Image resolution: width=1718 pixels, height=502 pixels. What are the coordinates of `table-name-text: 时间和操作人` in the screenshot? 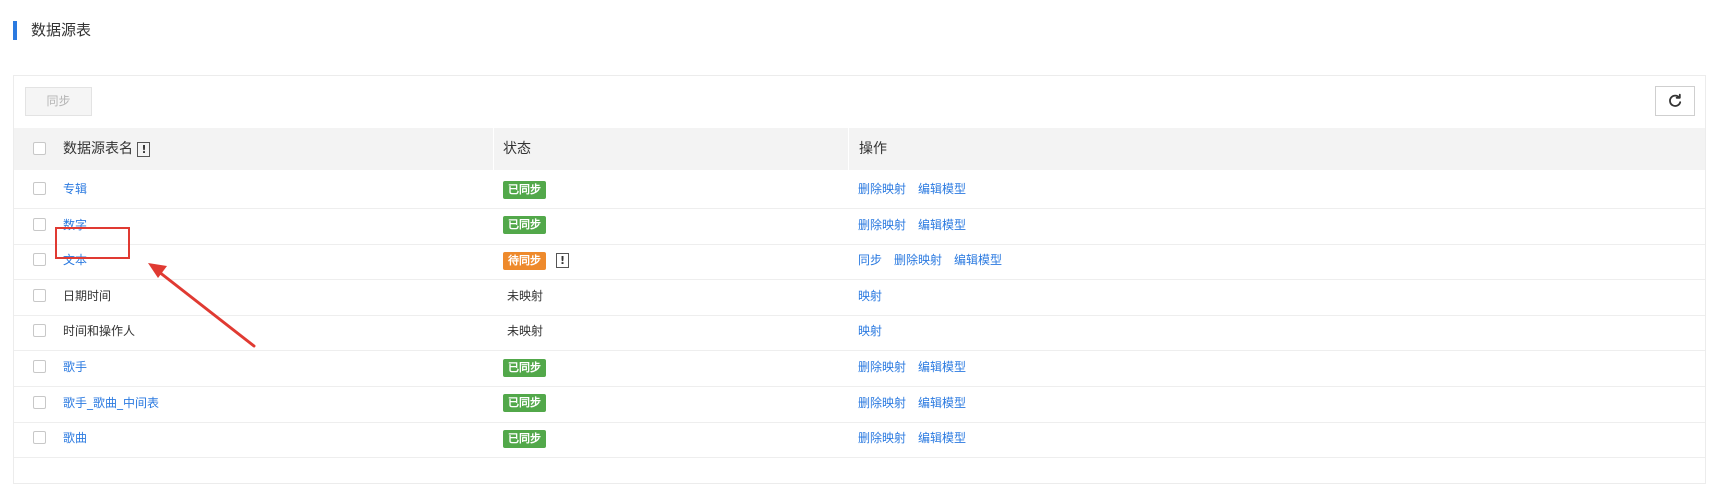 It's located at (99, 331).